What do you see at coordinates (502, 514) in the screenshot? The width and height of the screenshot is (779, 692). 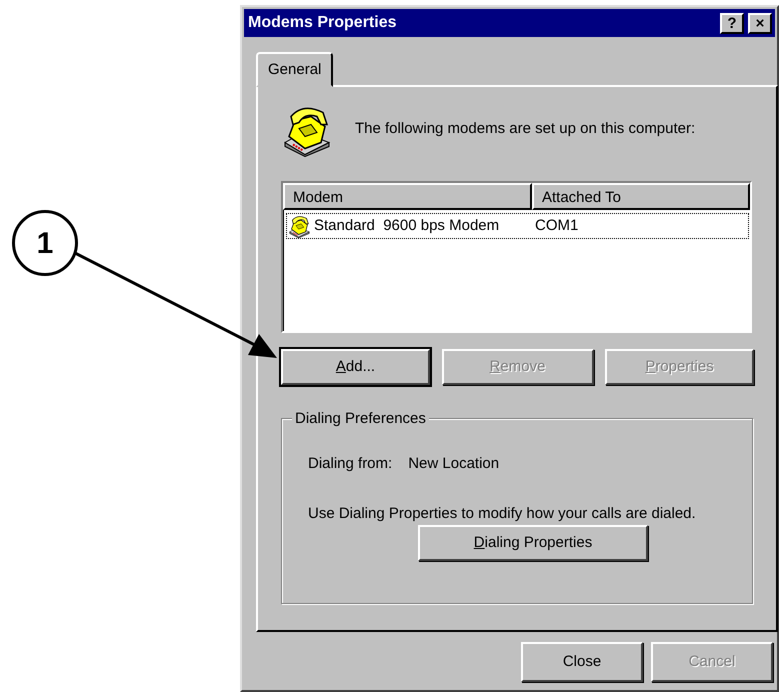 I see `help-text: Use Dialing Properties to modify how your calls are dialed.` at bounding box center [502, 514].